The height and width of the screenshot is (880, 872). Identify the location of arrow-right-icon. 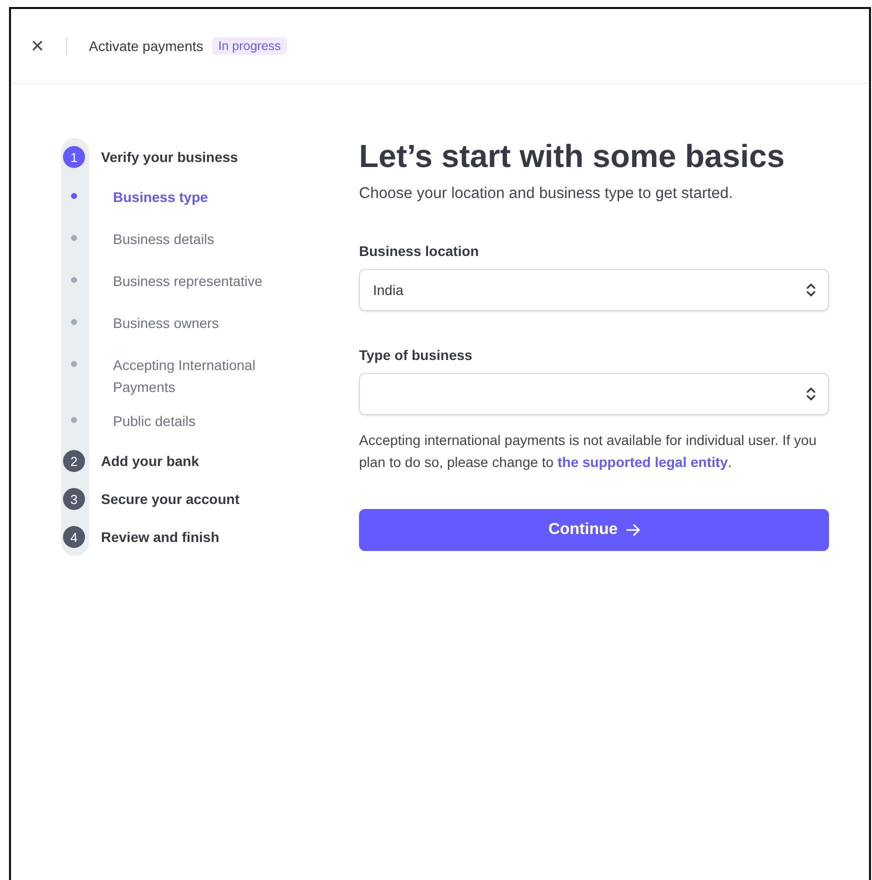
(633, 530).